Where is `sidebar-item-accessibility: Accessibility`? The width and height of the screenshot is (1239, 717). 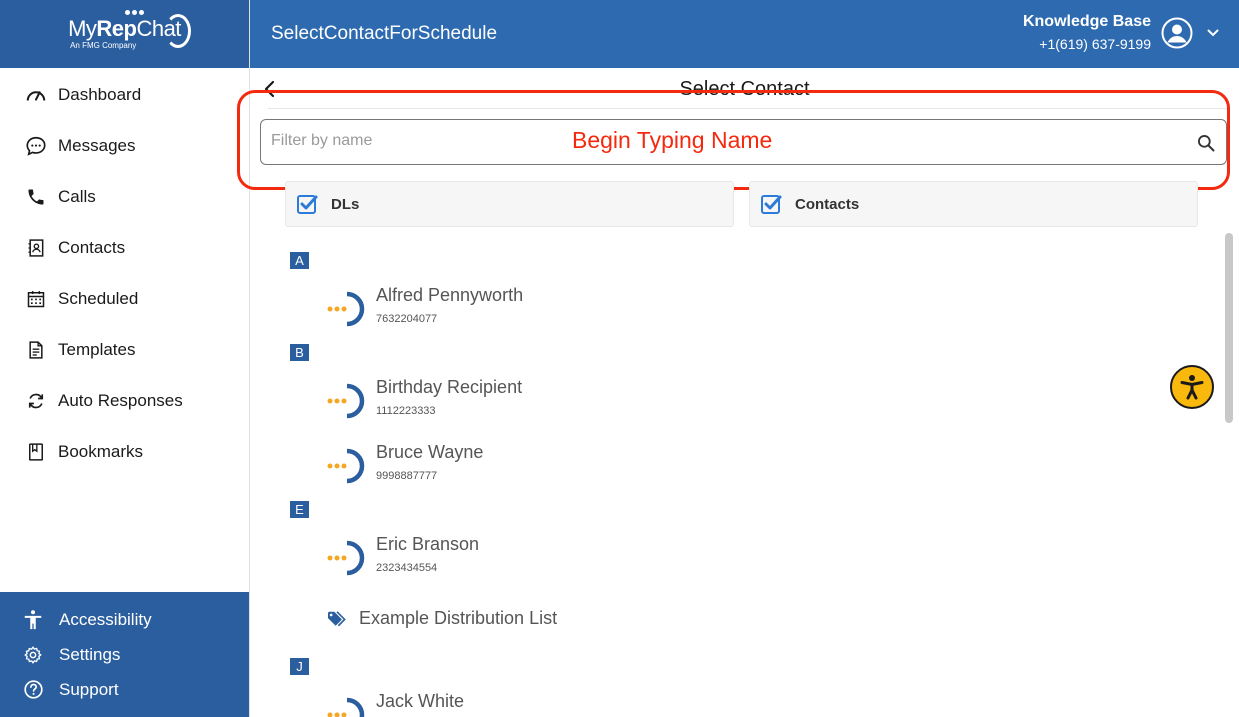
sidebar-item-accessibility: Accessibility is located at coordinates (124, 619).